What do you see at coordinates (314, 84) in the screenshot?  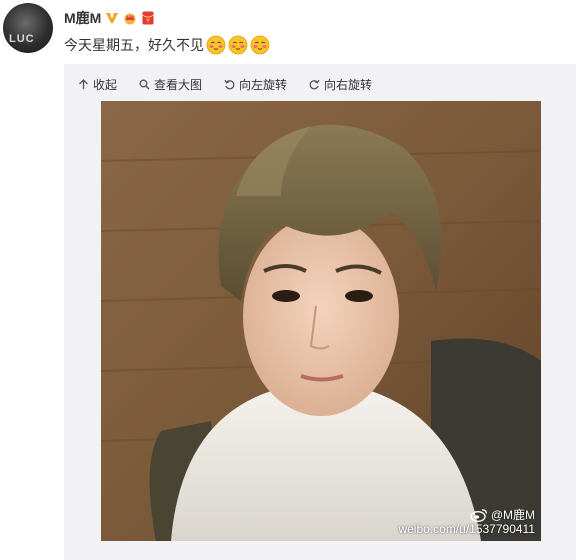 I see `rotate-right-icon` at bounding box center [314, 84].